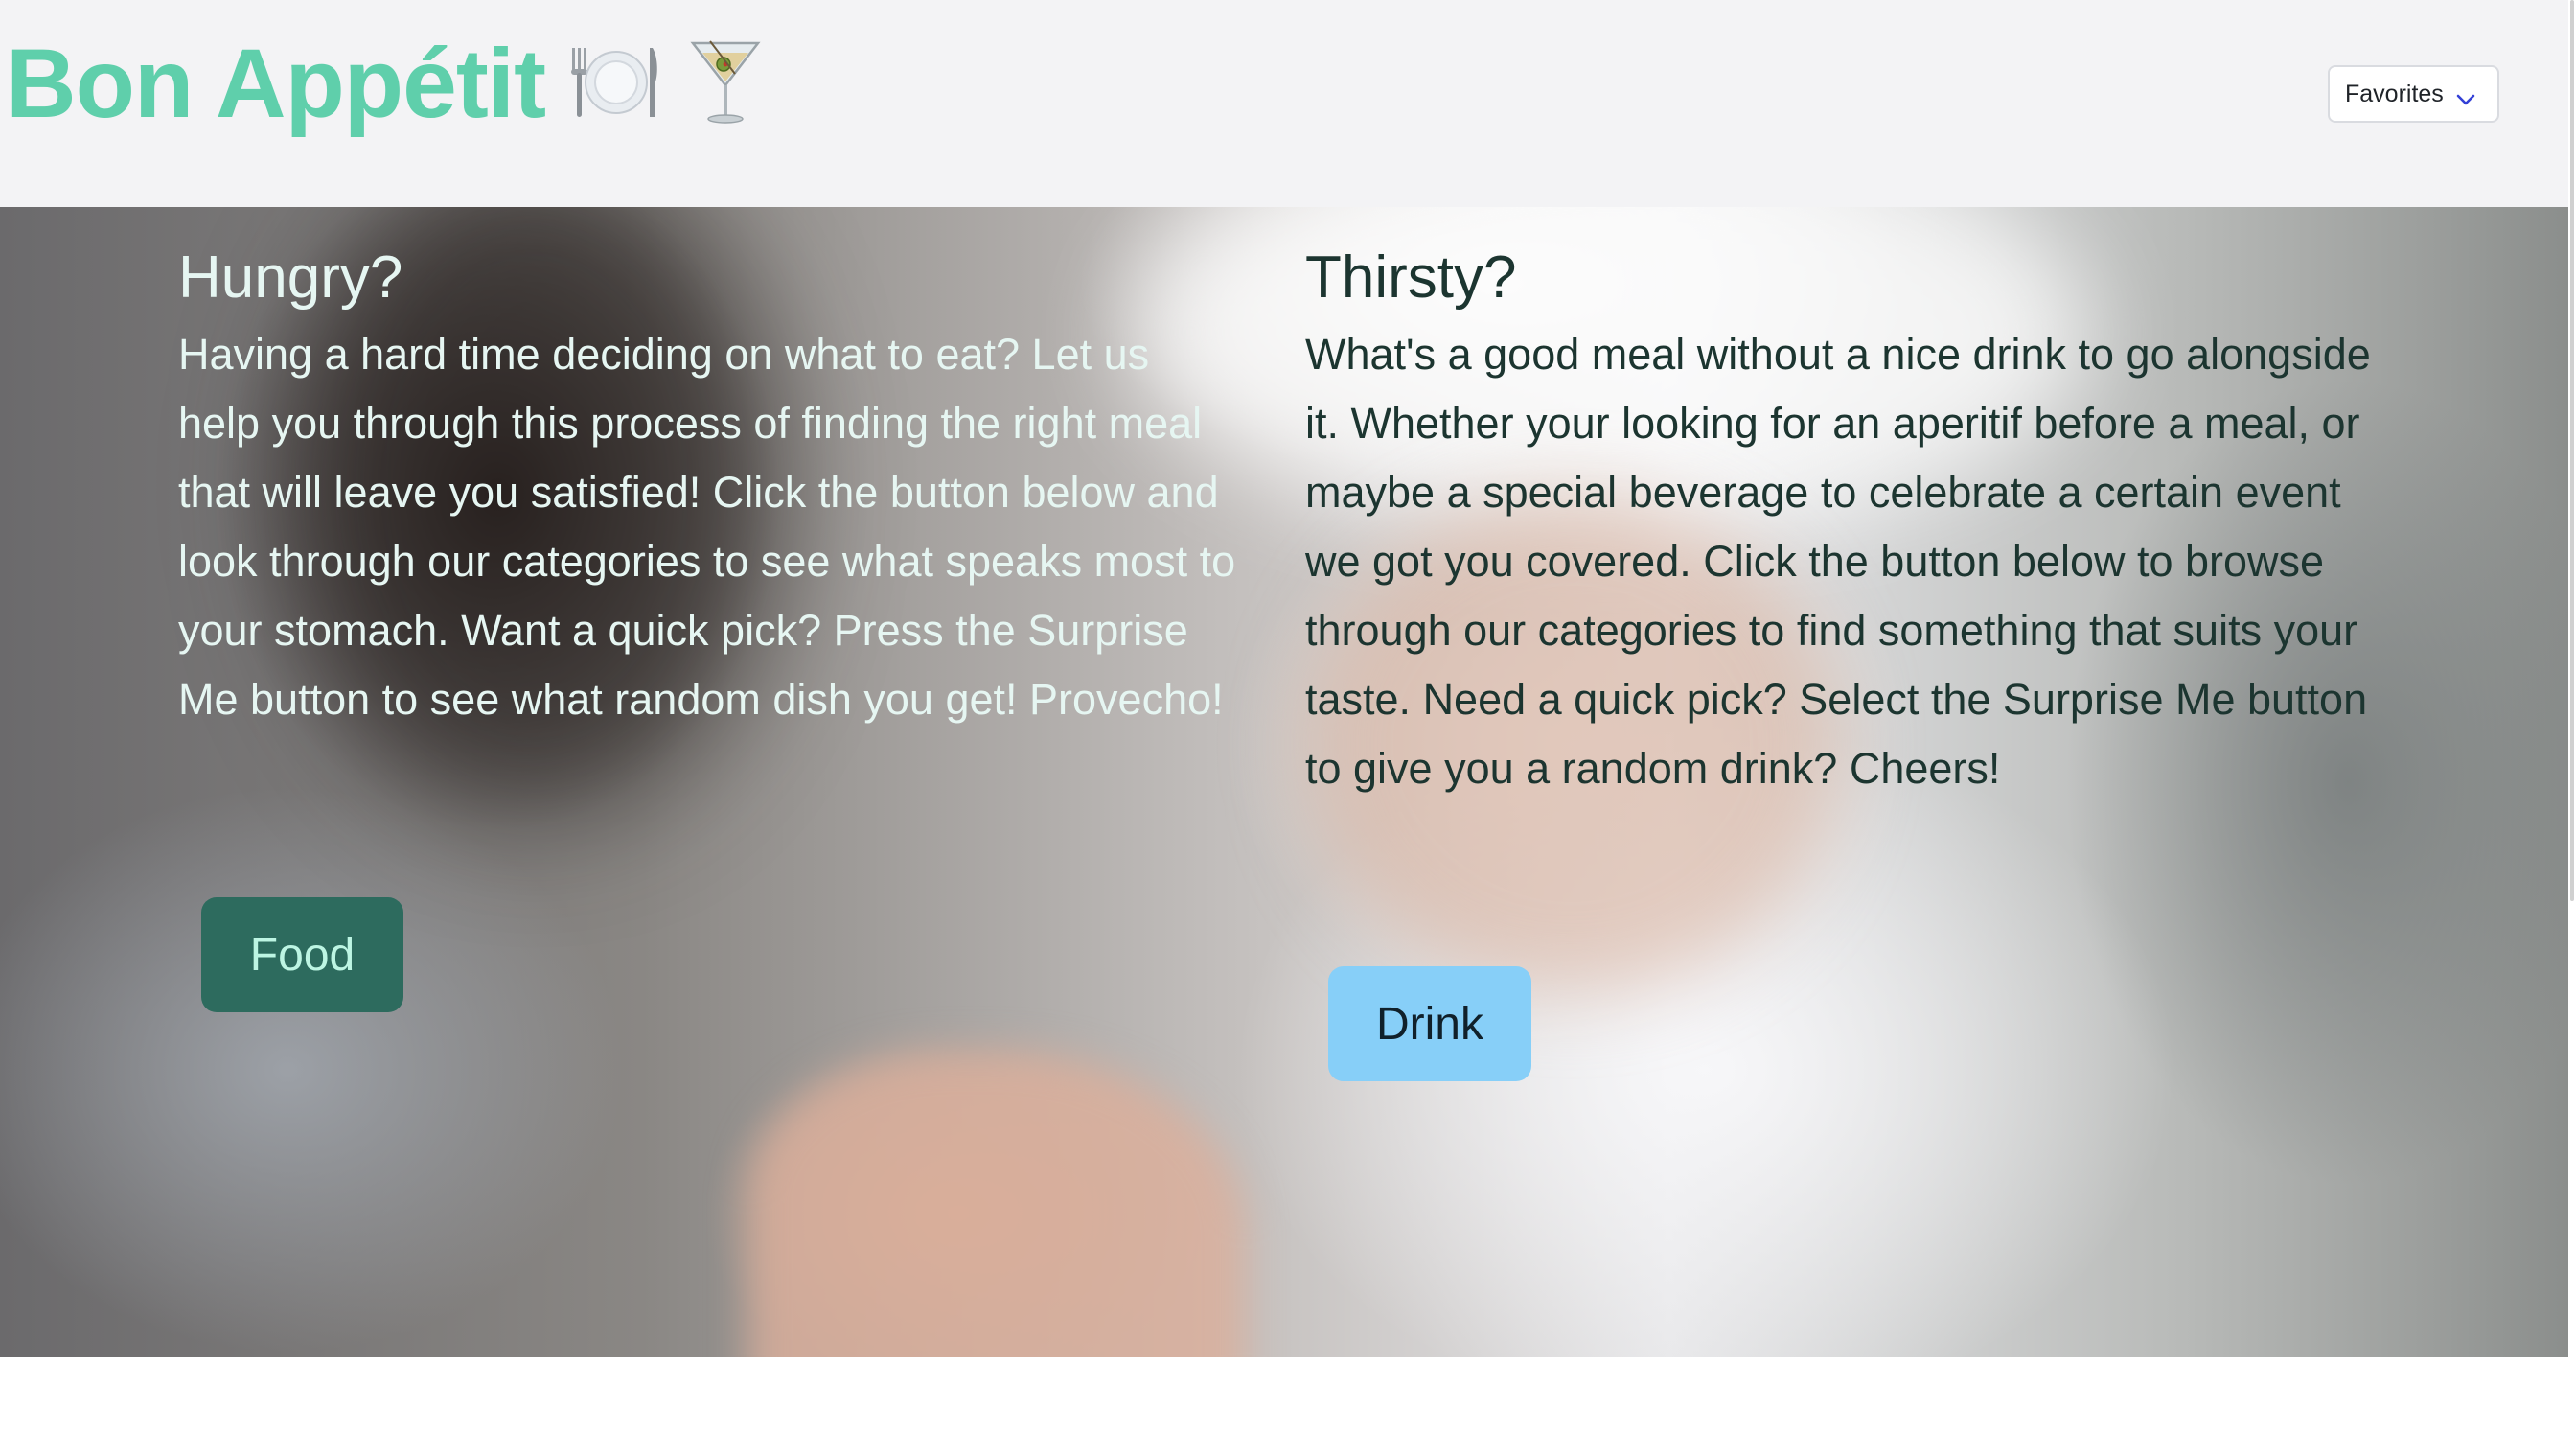  Describe the element at coordinates (616, 83) in the screenshot. I see `fork-knife-plate-icon` at that location.